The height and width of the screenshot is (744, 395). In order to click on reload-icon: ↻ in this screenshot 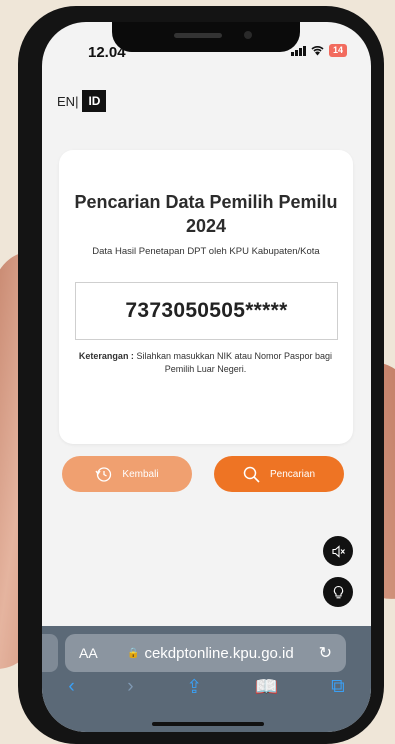, I will do `click(325, 653)`.